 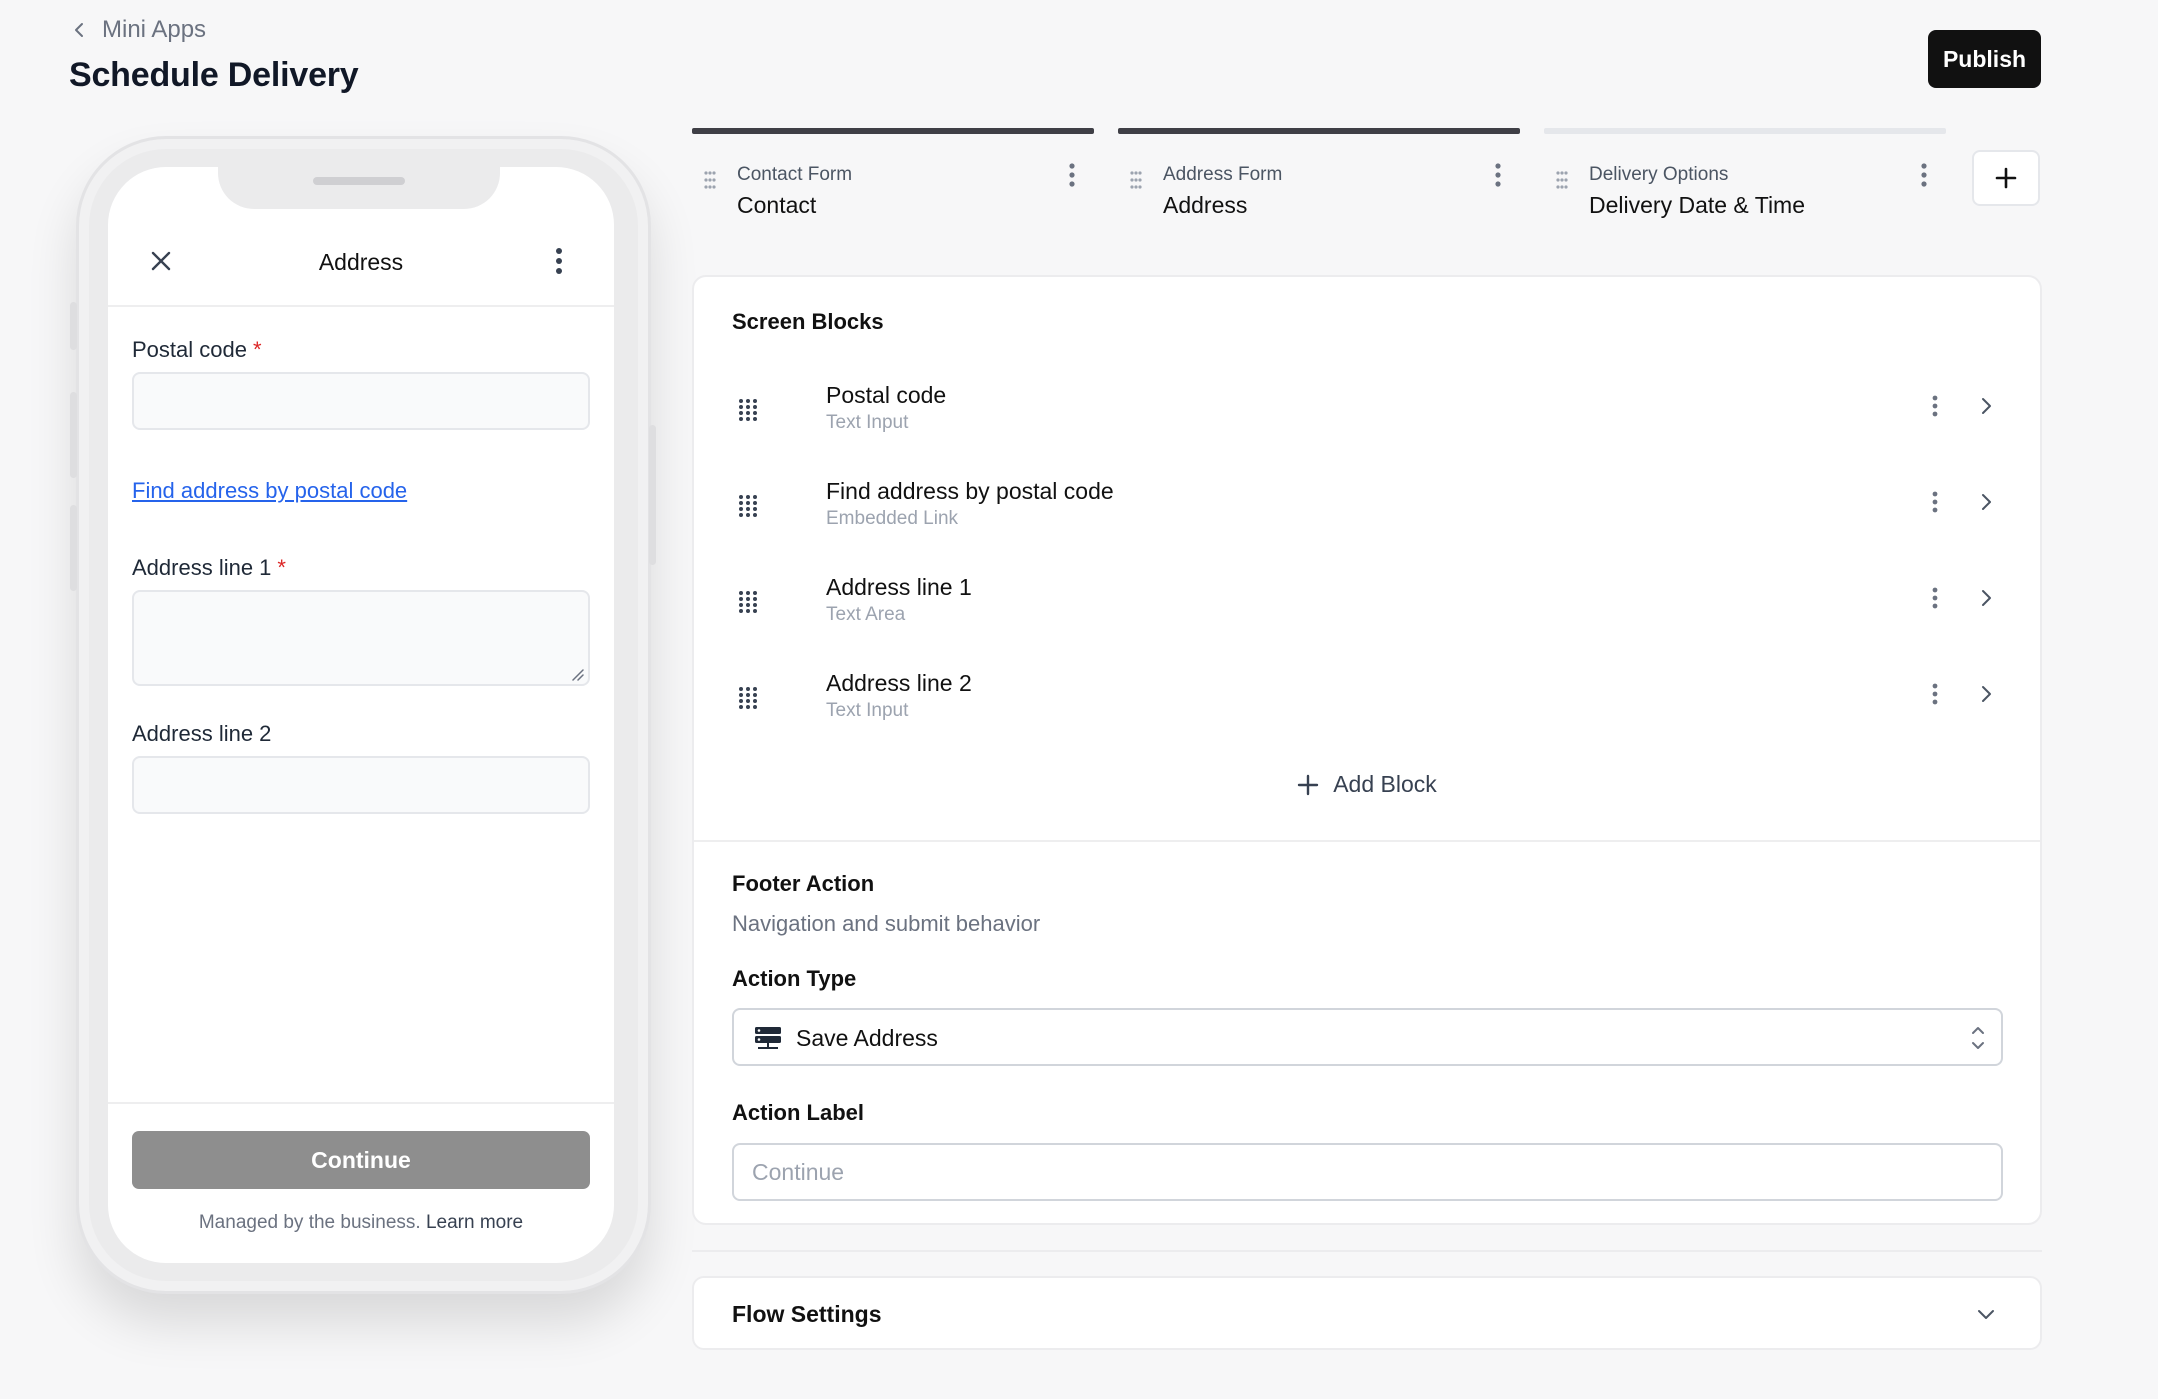 I want to click on phone-notch, so click(x=359, y=188).